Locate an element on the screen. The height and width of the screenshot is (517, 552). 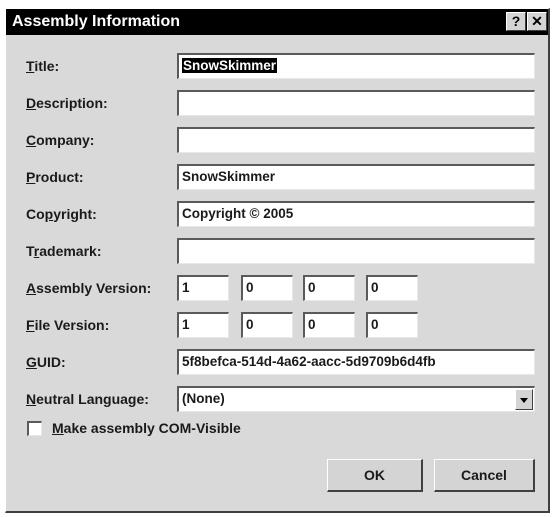
company-field is located at coordinates (356, 140).